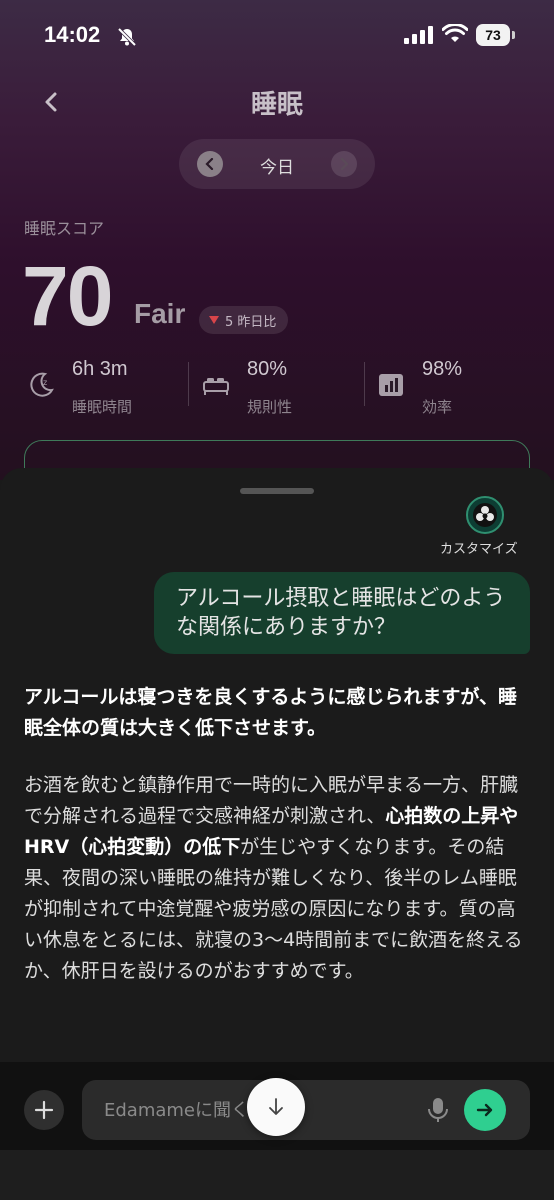  I want to click on cellular-signal-icon, so click(418, 35).